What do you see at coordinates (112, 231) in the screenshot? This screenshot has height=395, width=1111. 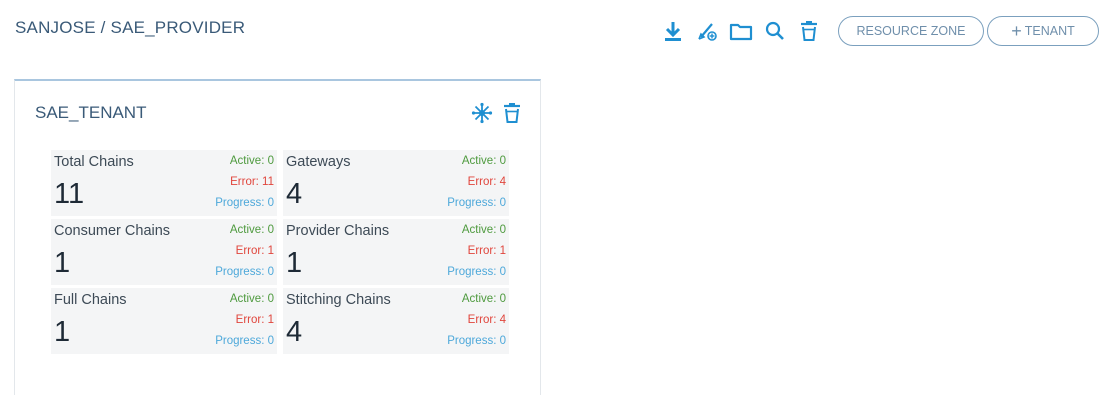 I see `stat-label: Consumer Chains` at bounding box center [112, 231].